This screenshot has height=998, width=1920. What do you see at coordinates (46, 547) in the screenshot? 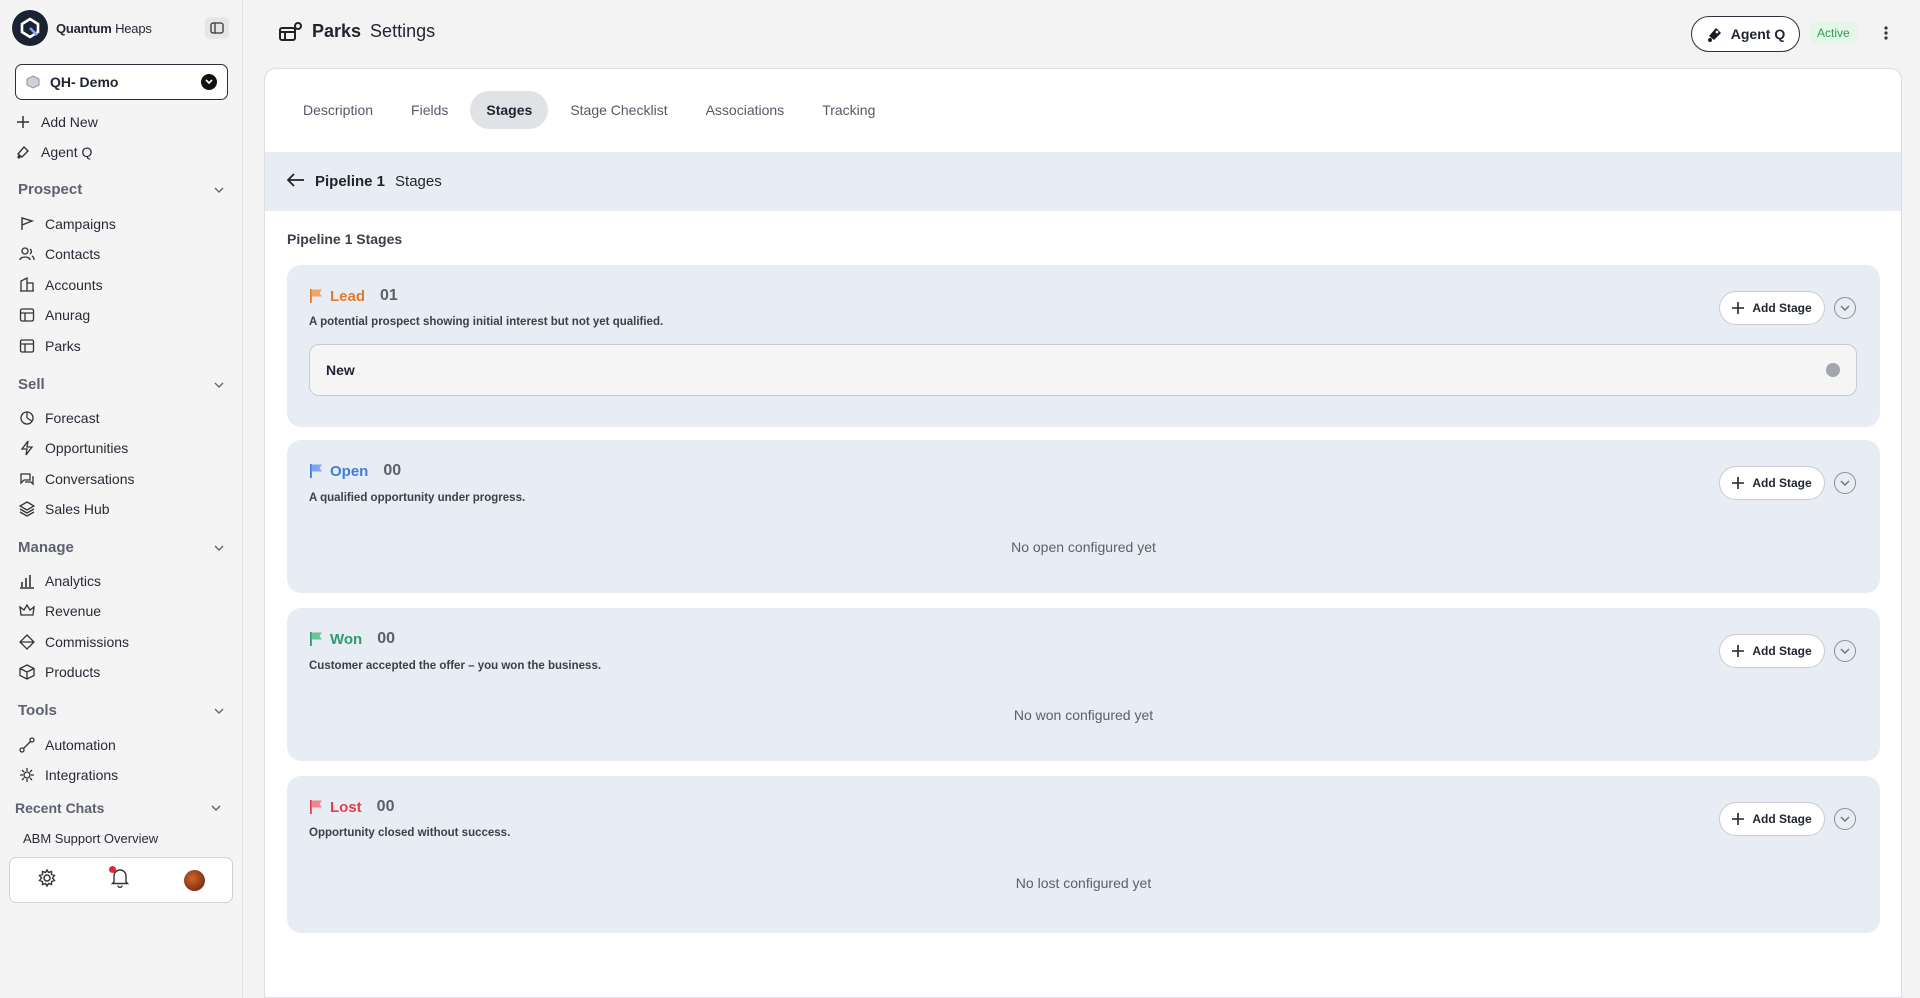
I see `section-manage-title: Manage` at bounding box center [46, 547].